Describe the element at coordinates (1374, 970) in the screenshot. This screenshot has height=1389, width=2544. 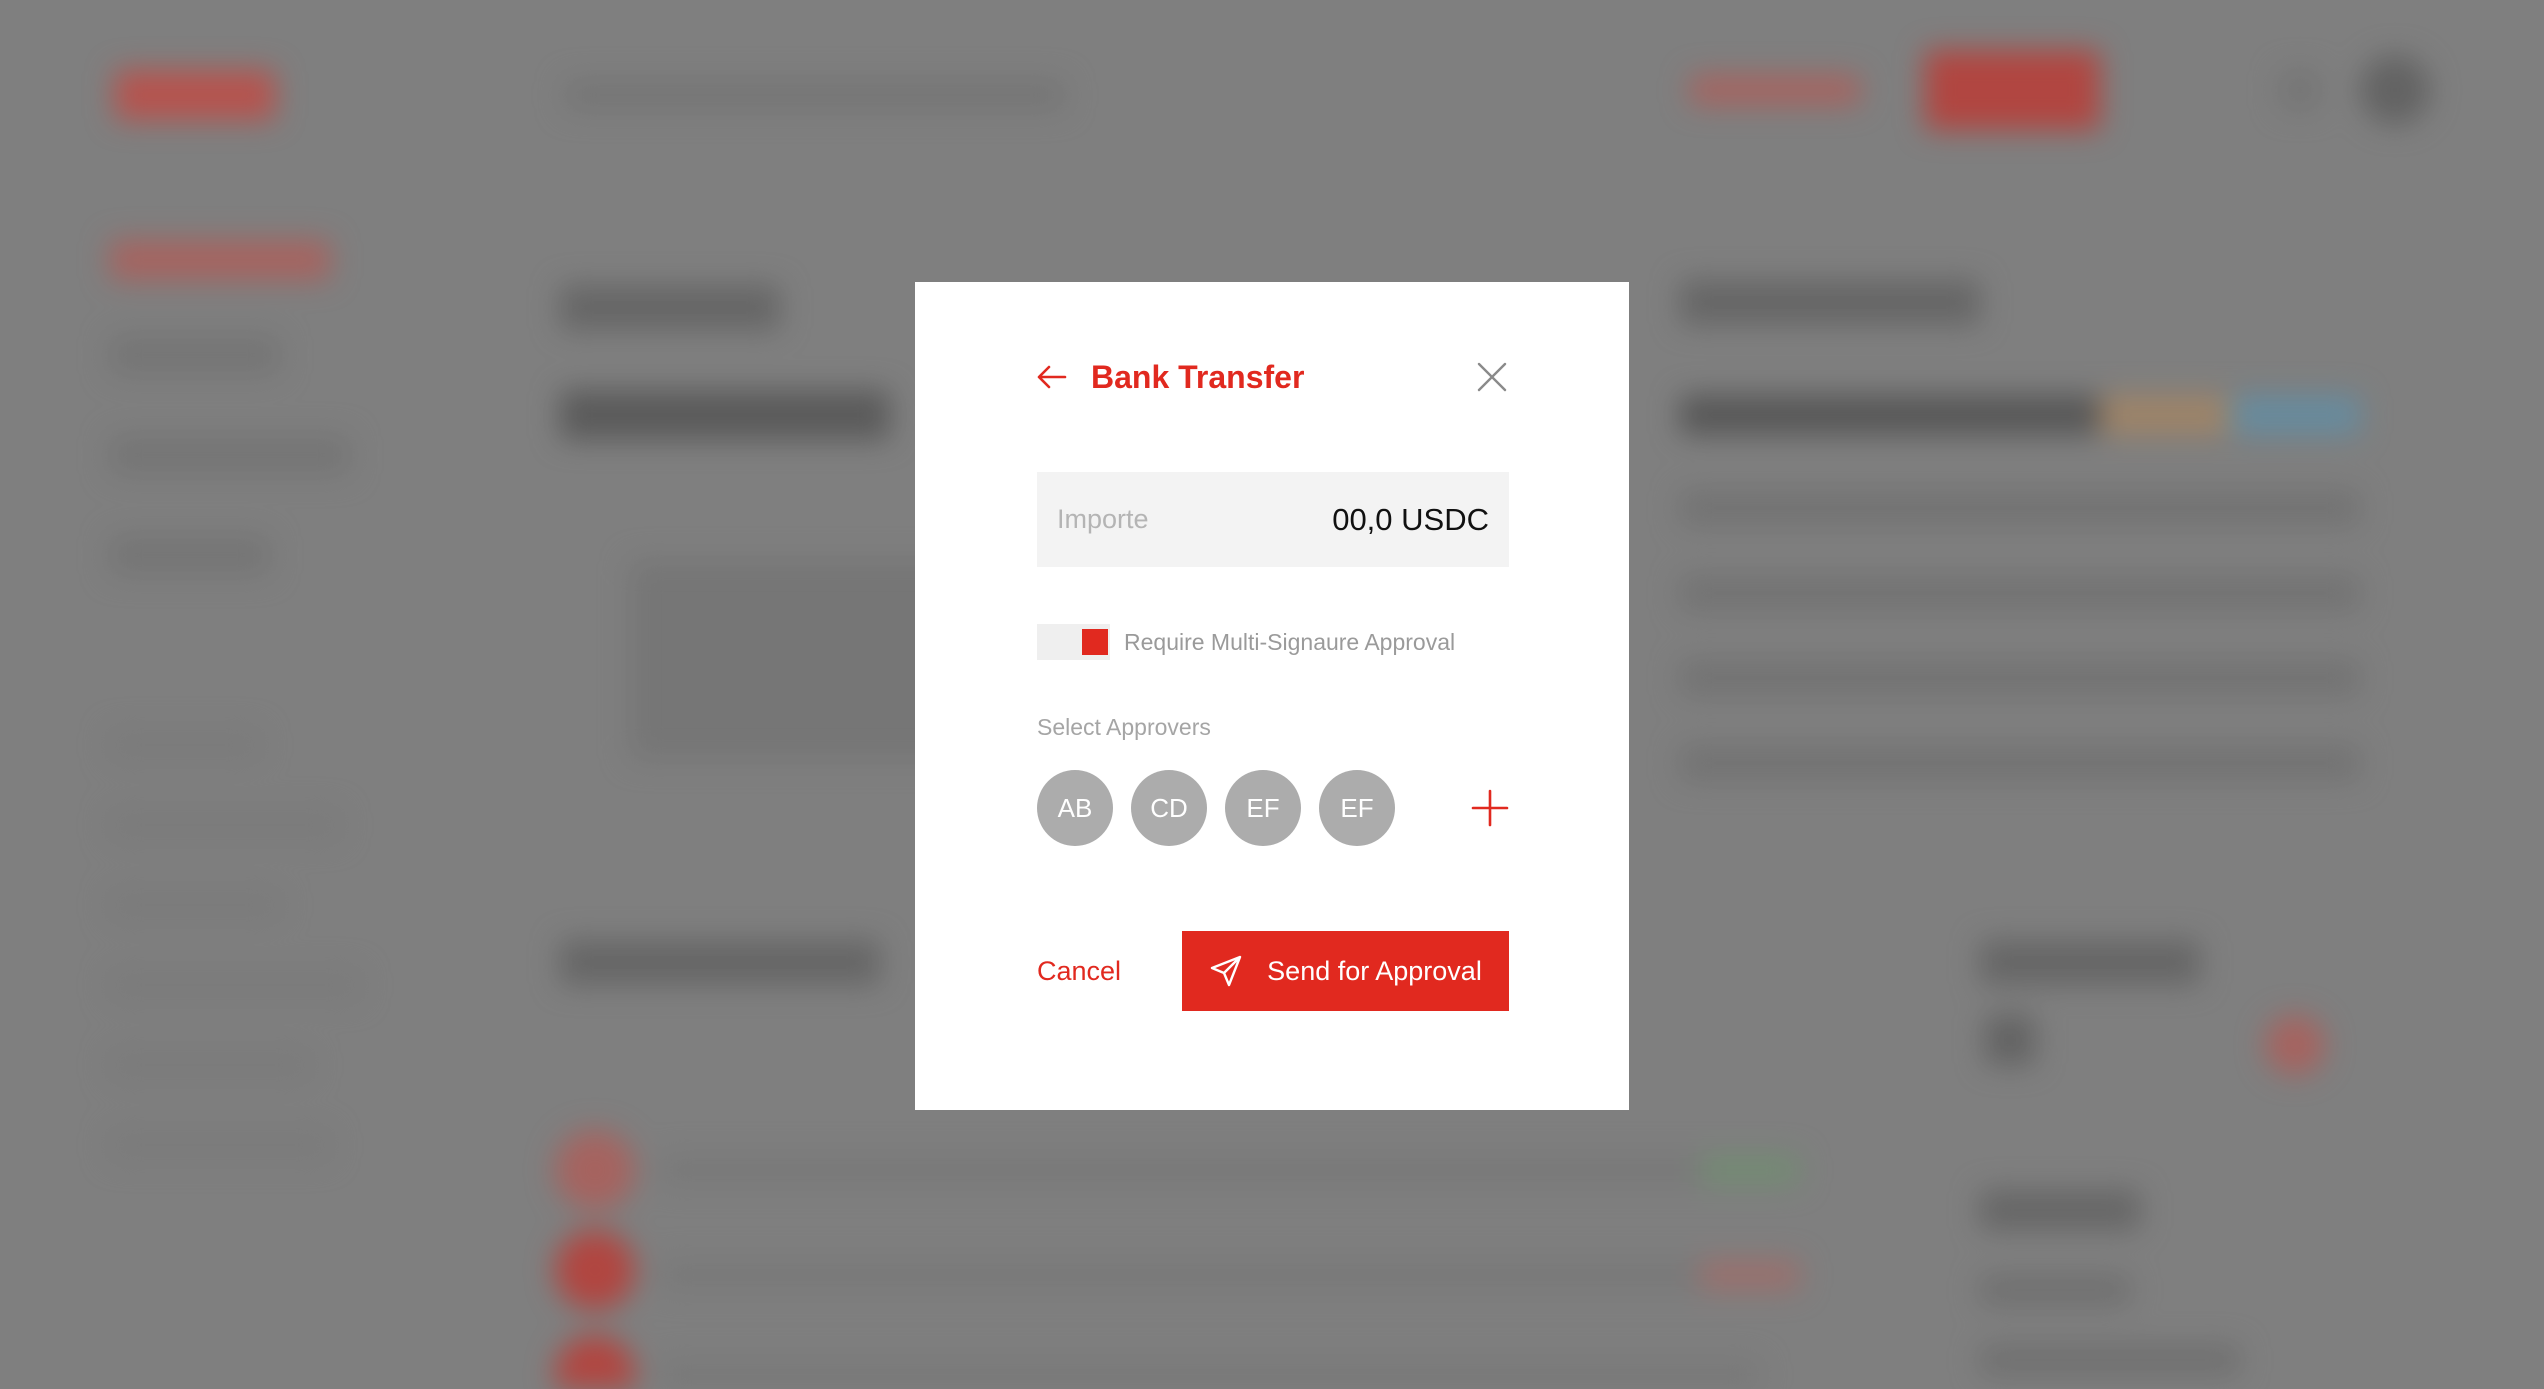
I see `send-button-label: Send for Approval` at that location.